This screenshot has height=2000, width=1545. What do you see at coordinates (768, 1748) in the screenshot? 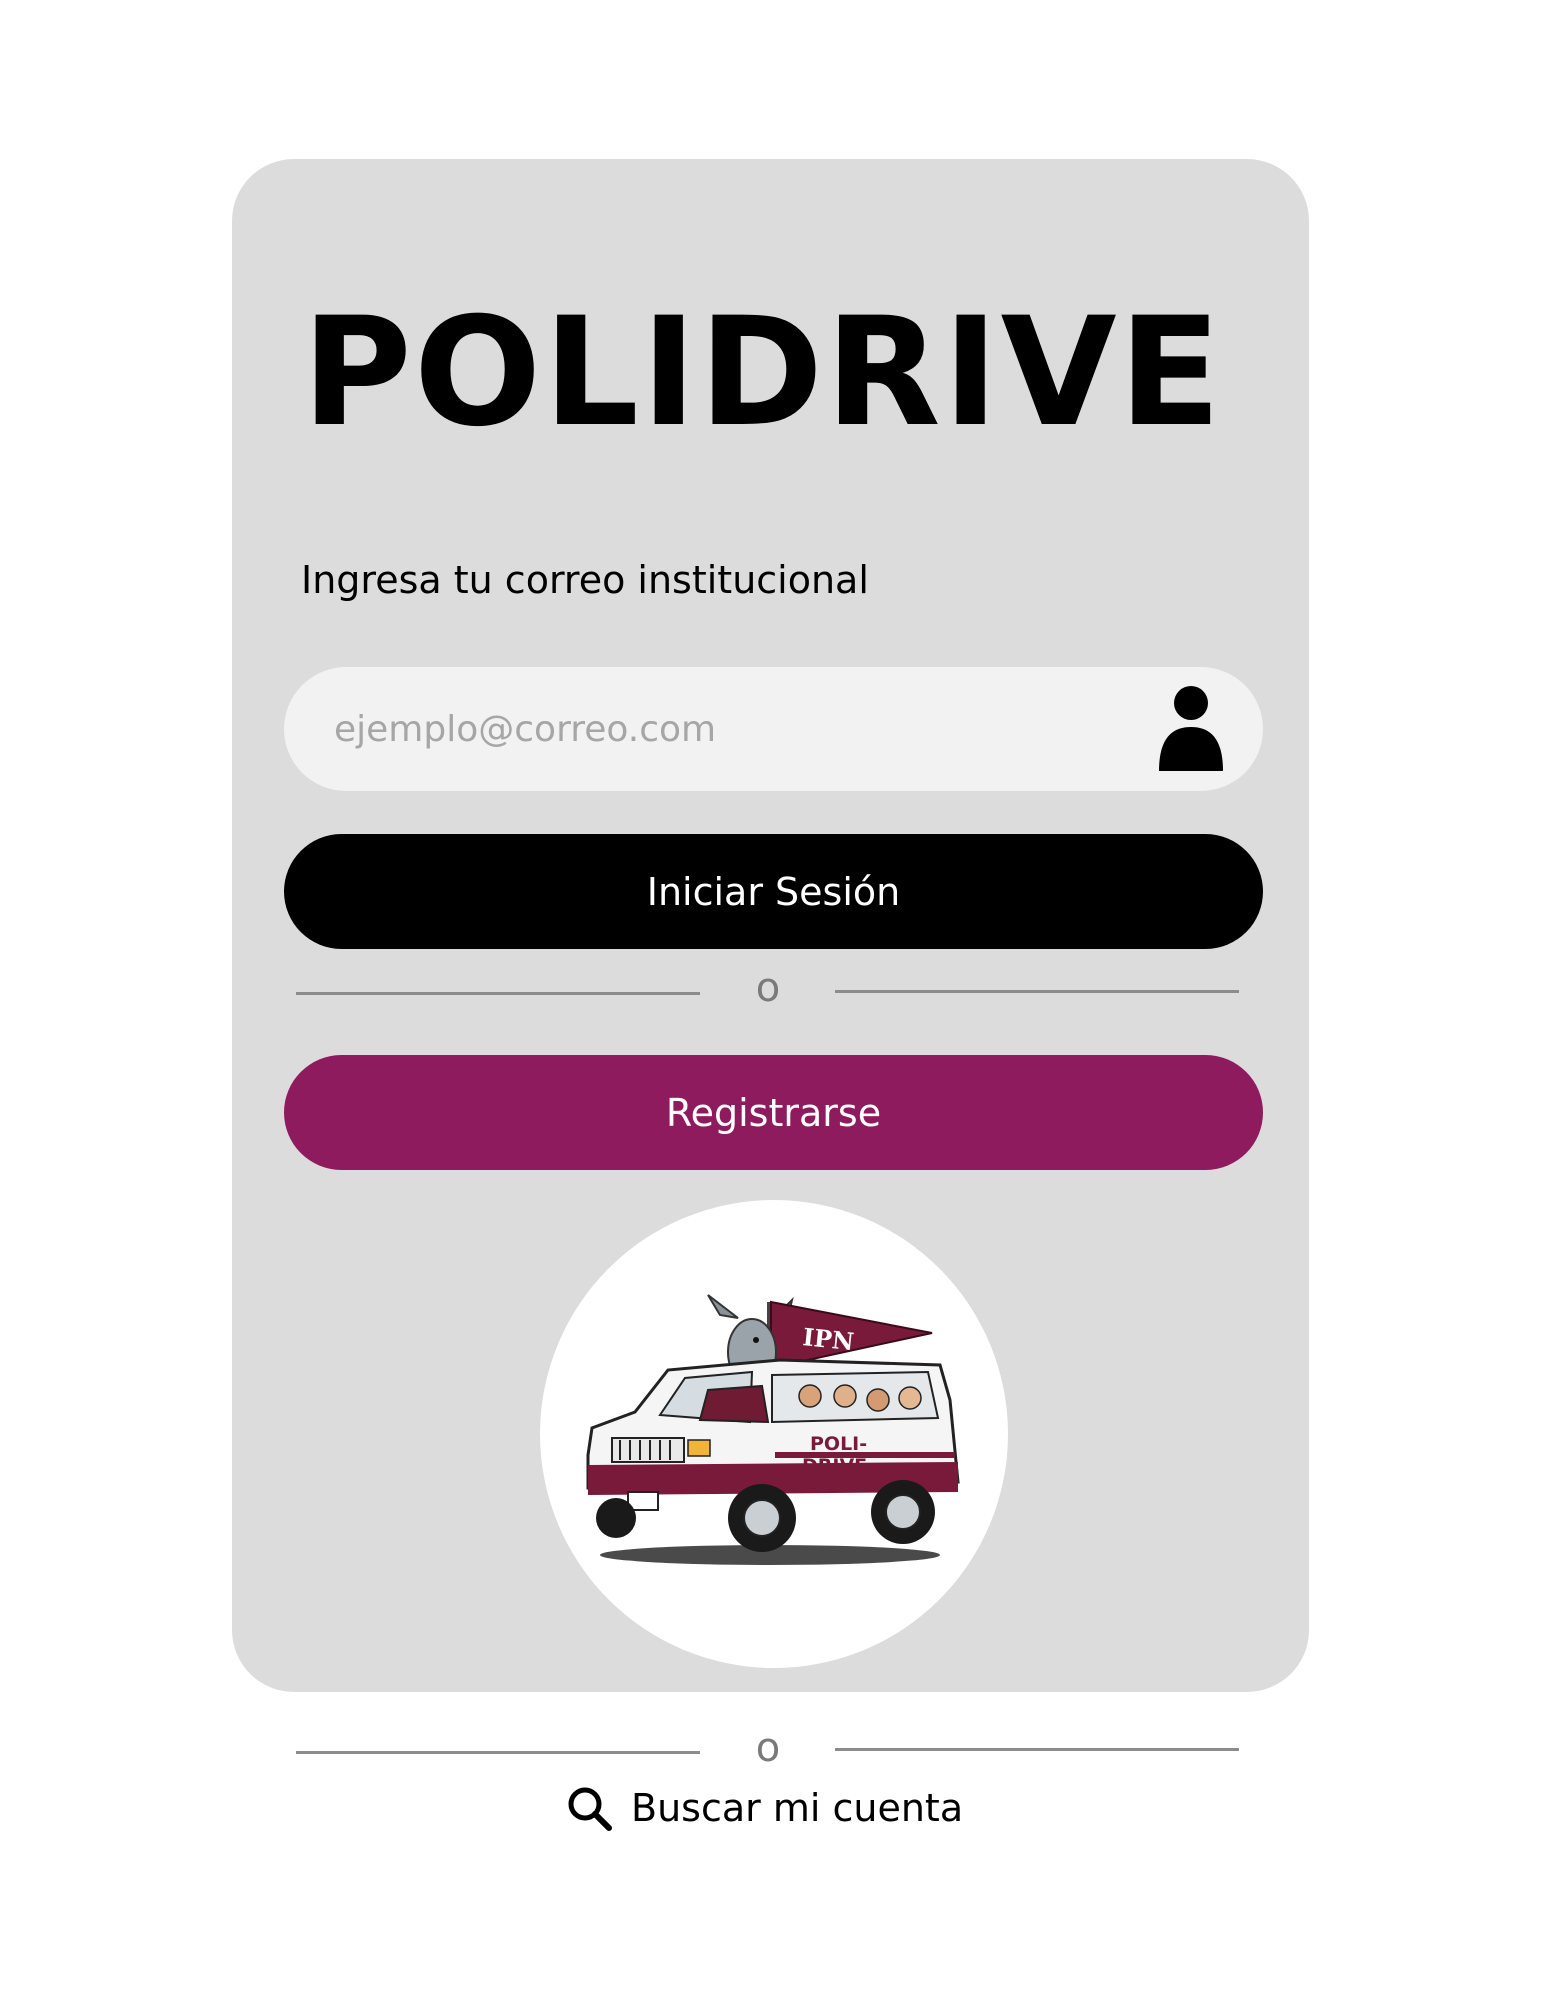
I see `footer-divider-text: o` at bounding box center [768, 1748].